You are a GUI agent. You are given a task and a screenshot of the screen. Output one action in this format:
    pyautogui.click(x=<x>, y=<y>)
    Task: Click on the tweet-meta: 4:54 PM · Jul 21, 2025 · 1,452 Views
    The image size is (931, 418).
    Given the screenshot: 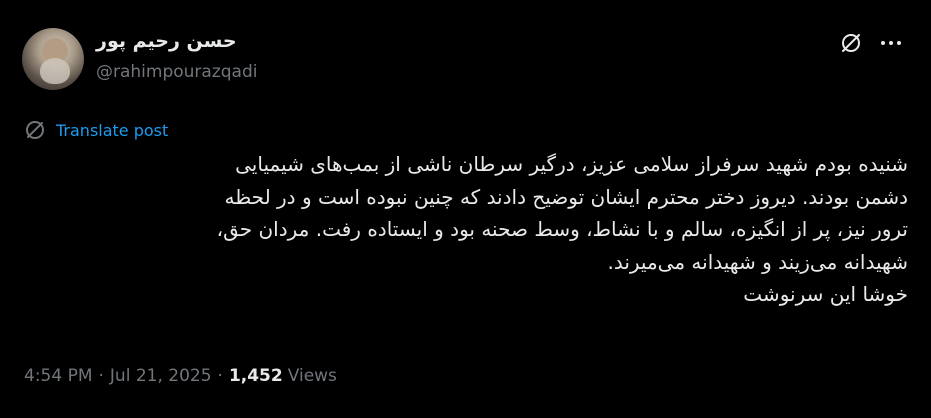 What is the action you would take?
    pyautogui.click(x=180, y=376)
    